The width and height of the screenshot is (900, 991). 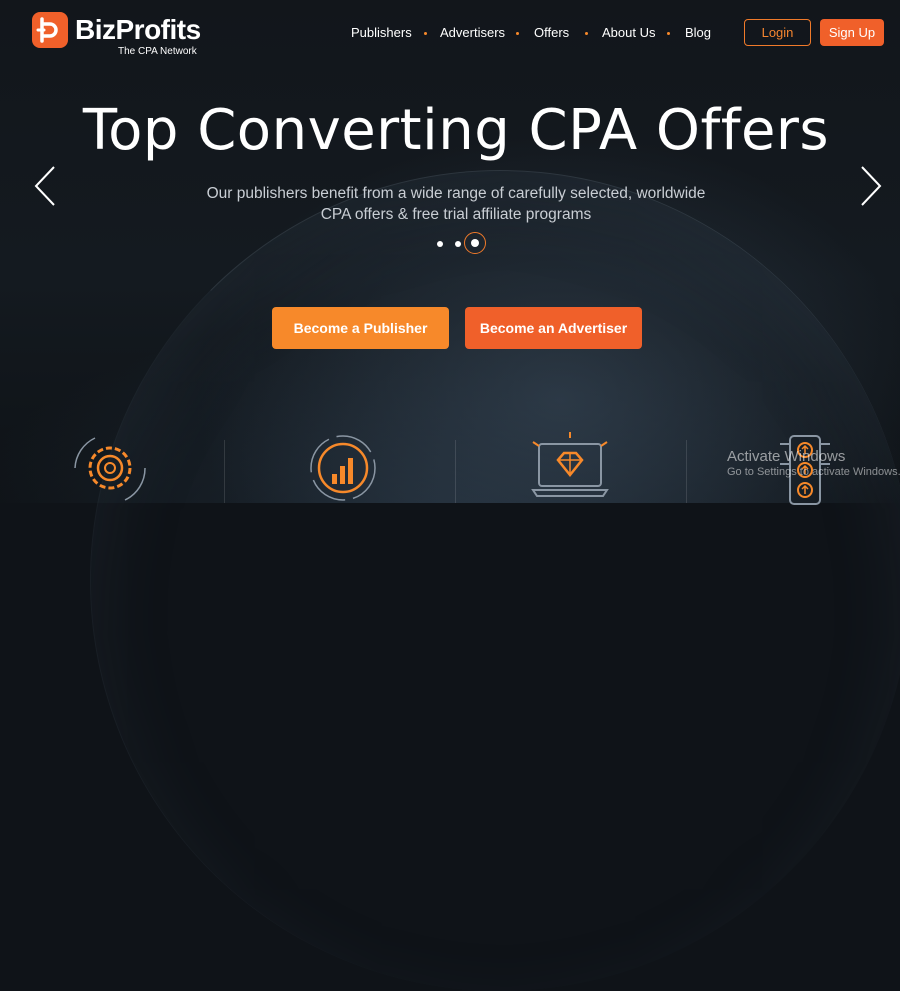 What do you see at coordinates (786, 456) in the screenshot?
I see `activate-windows-title: Activate Windows` at bounding box center [786, 456].